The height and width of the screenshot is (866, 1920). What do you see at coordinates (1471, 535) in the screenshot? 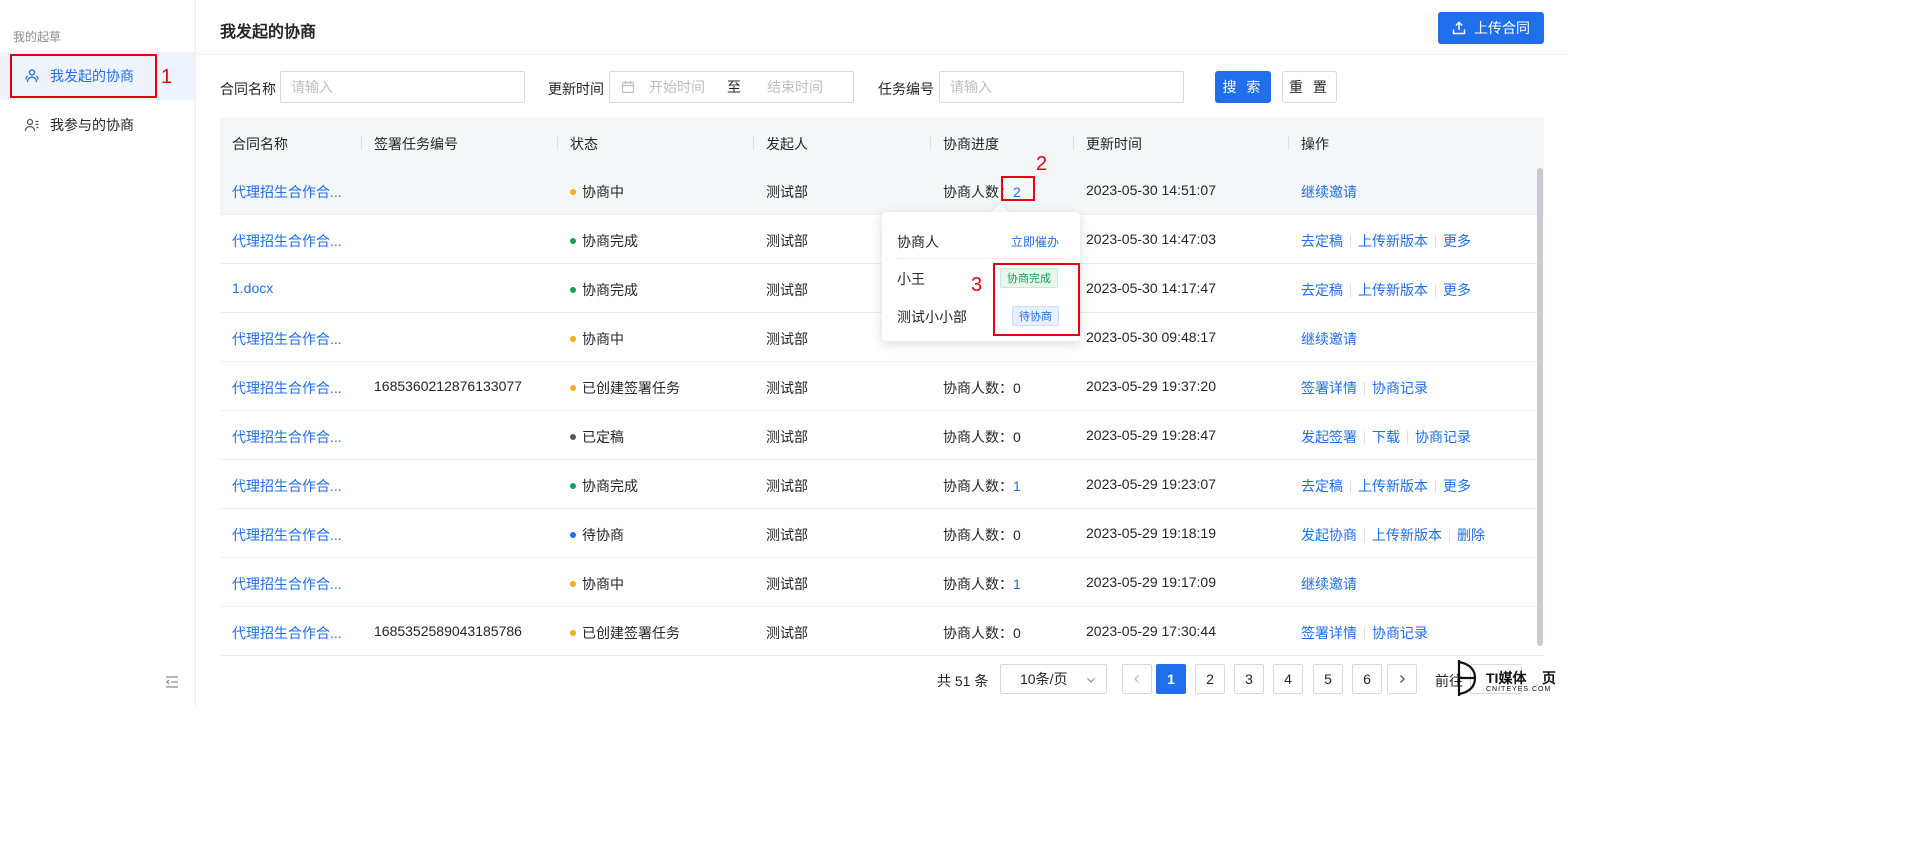
I see `row-action-link: 删除` at bounding box center [1471, 535].